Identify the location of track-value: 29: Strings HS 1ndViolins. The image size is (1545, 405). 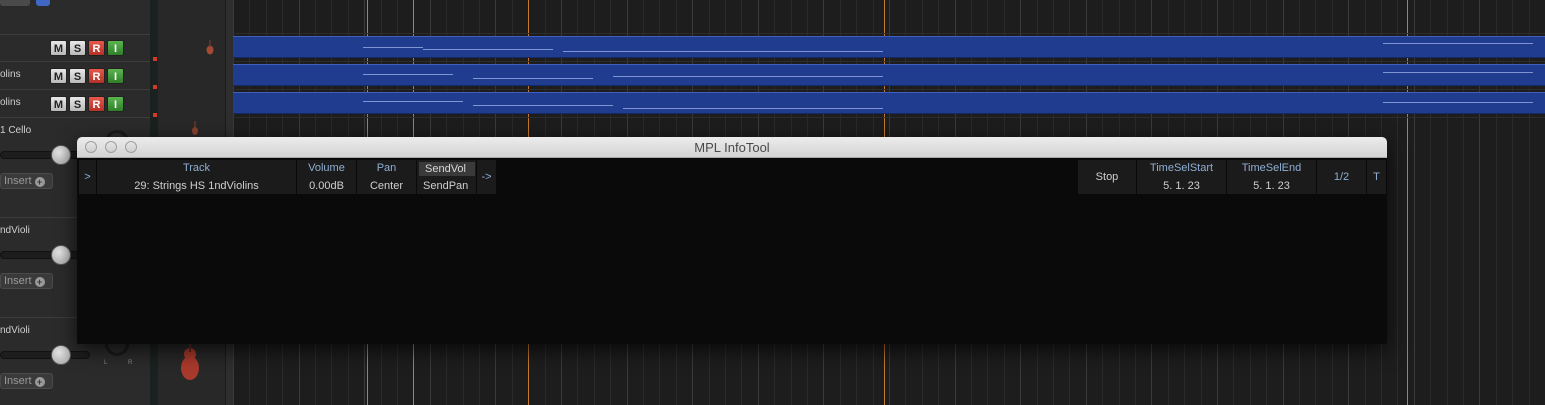
(196, 186).